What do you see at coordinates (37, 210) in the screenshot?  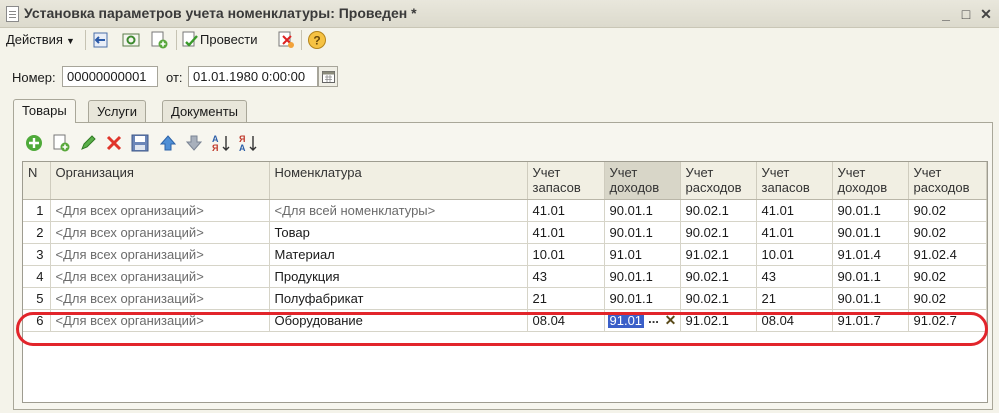 I see `table-cell: 1` at bounding box center [37, 210].